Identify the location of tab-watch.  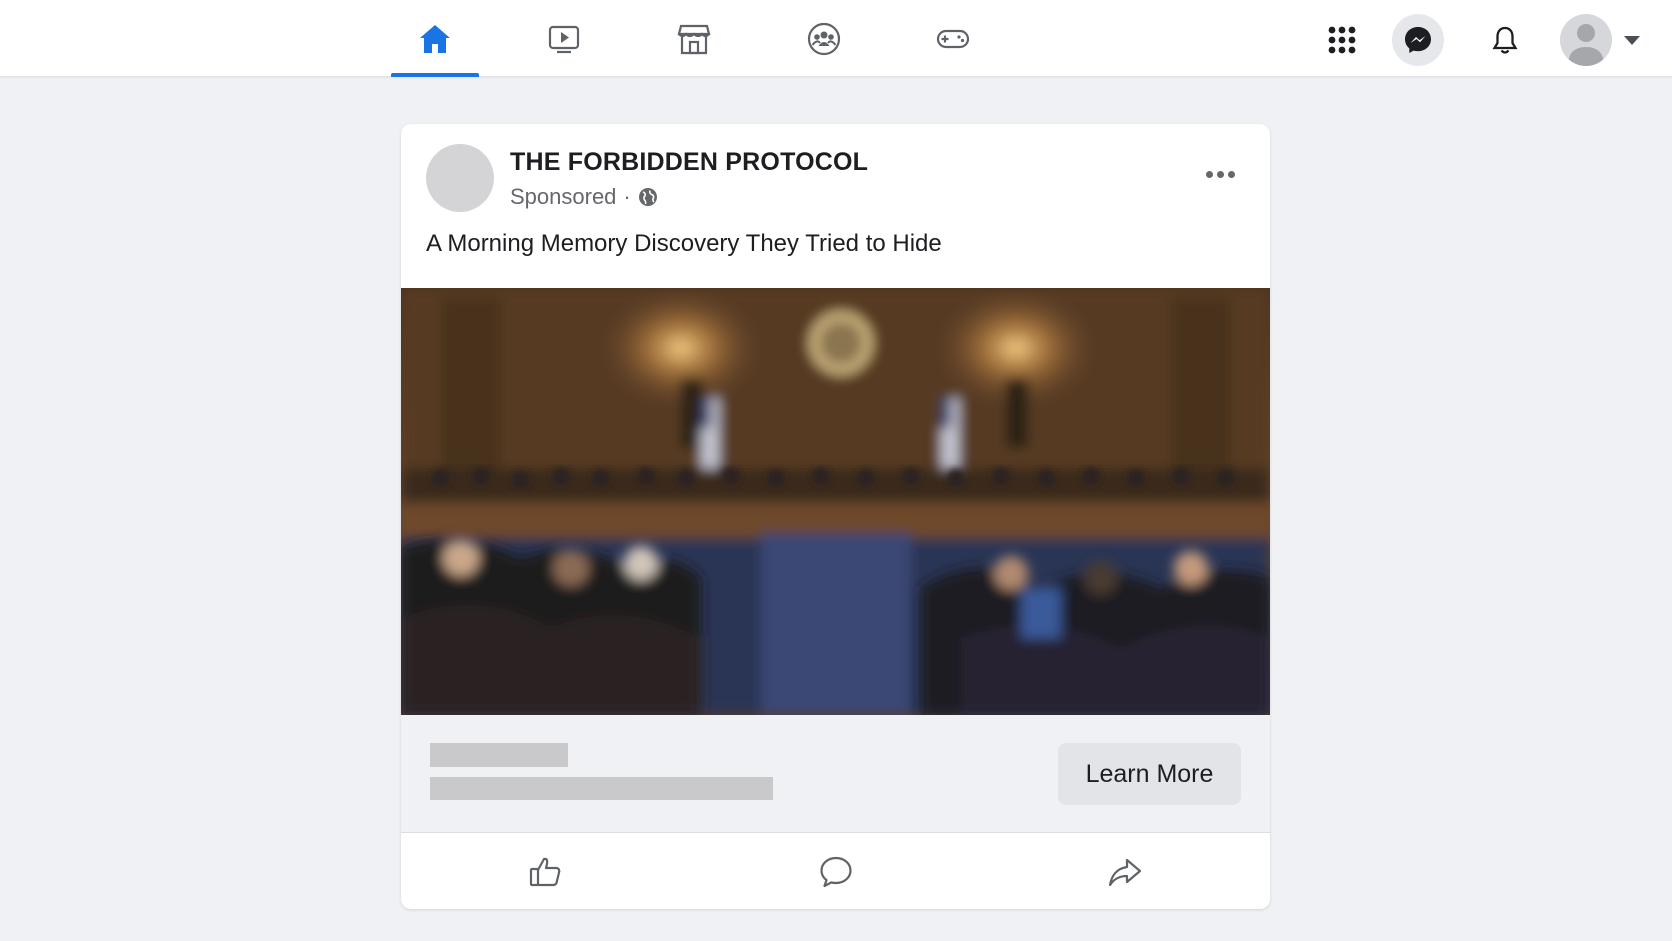
(564, 38).